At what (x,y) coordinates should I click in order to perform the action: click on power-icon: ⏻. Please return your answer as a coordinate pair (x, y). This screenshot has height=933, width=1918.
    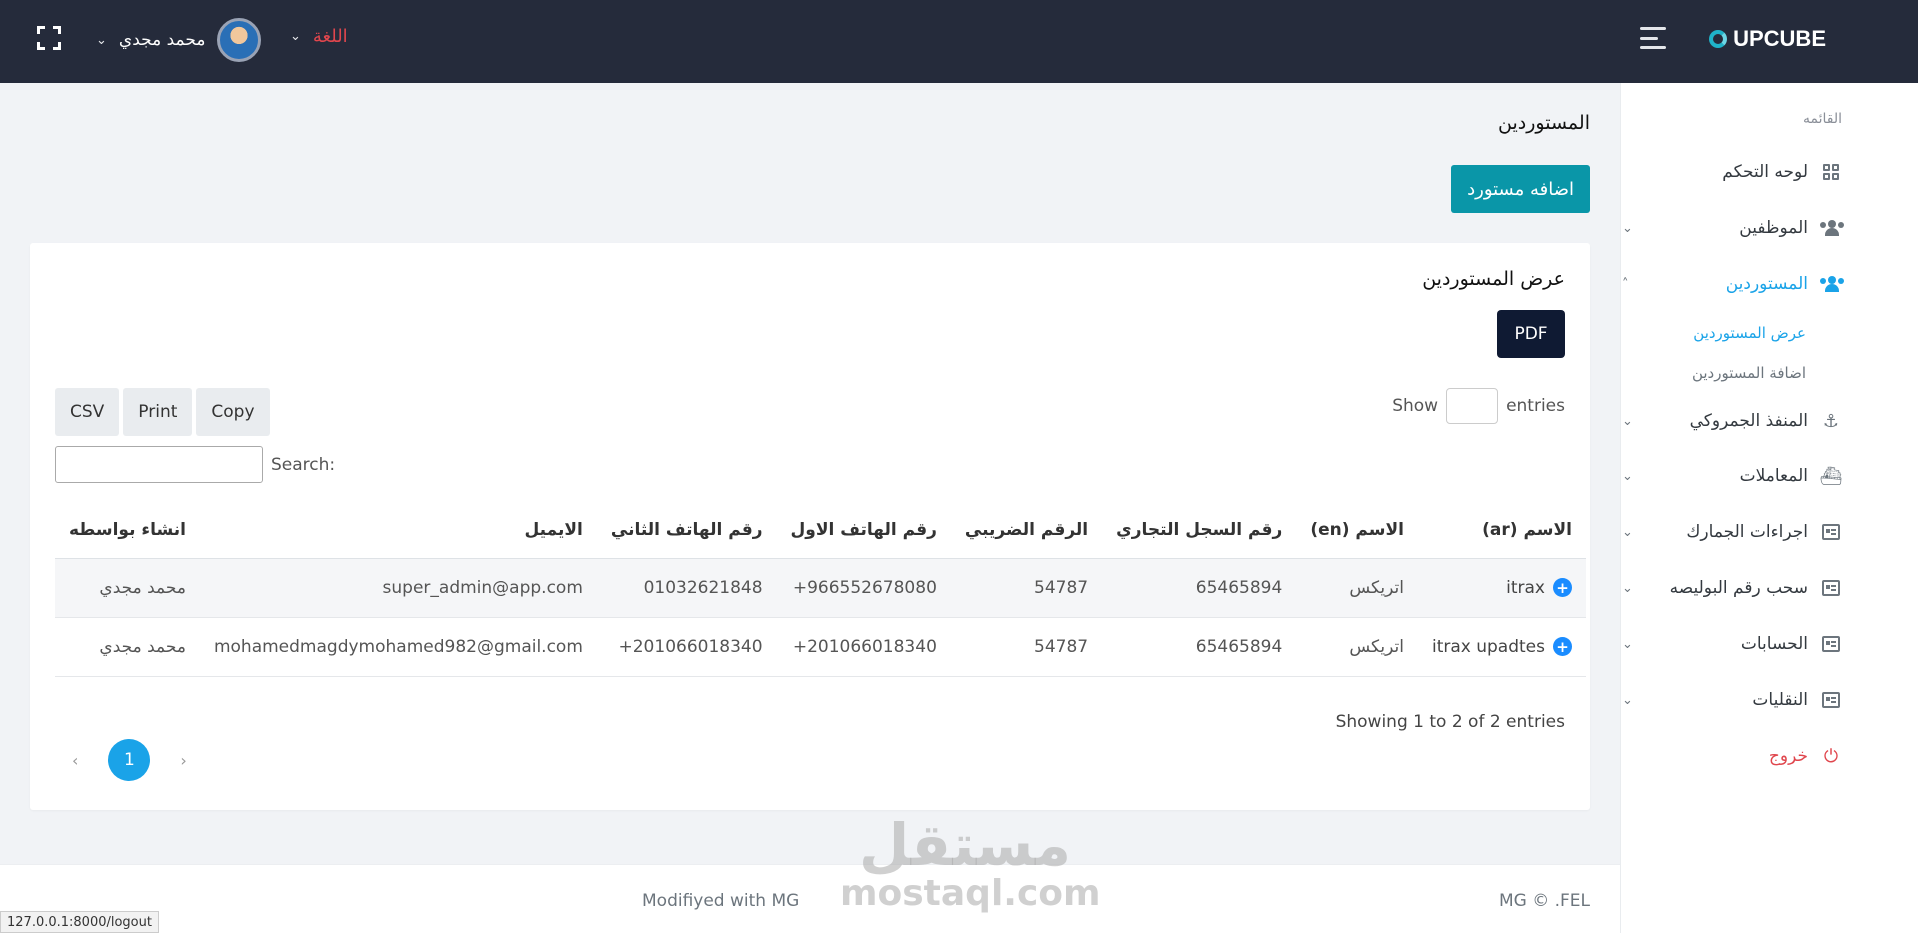
    Looking at the image, I should click on (1831, 756).